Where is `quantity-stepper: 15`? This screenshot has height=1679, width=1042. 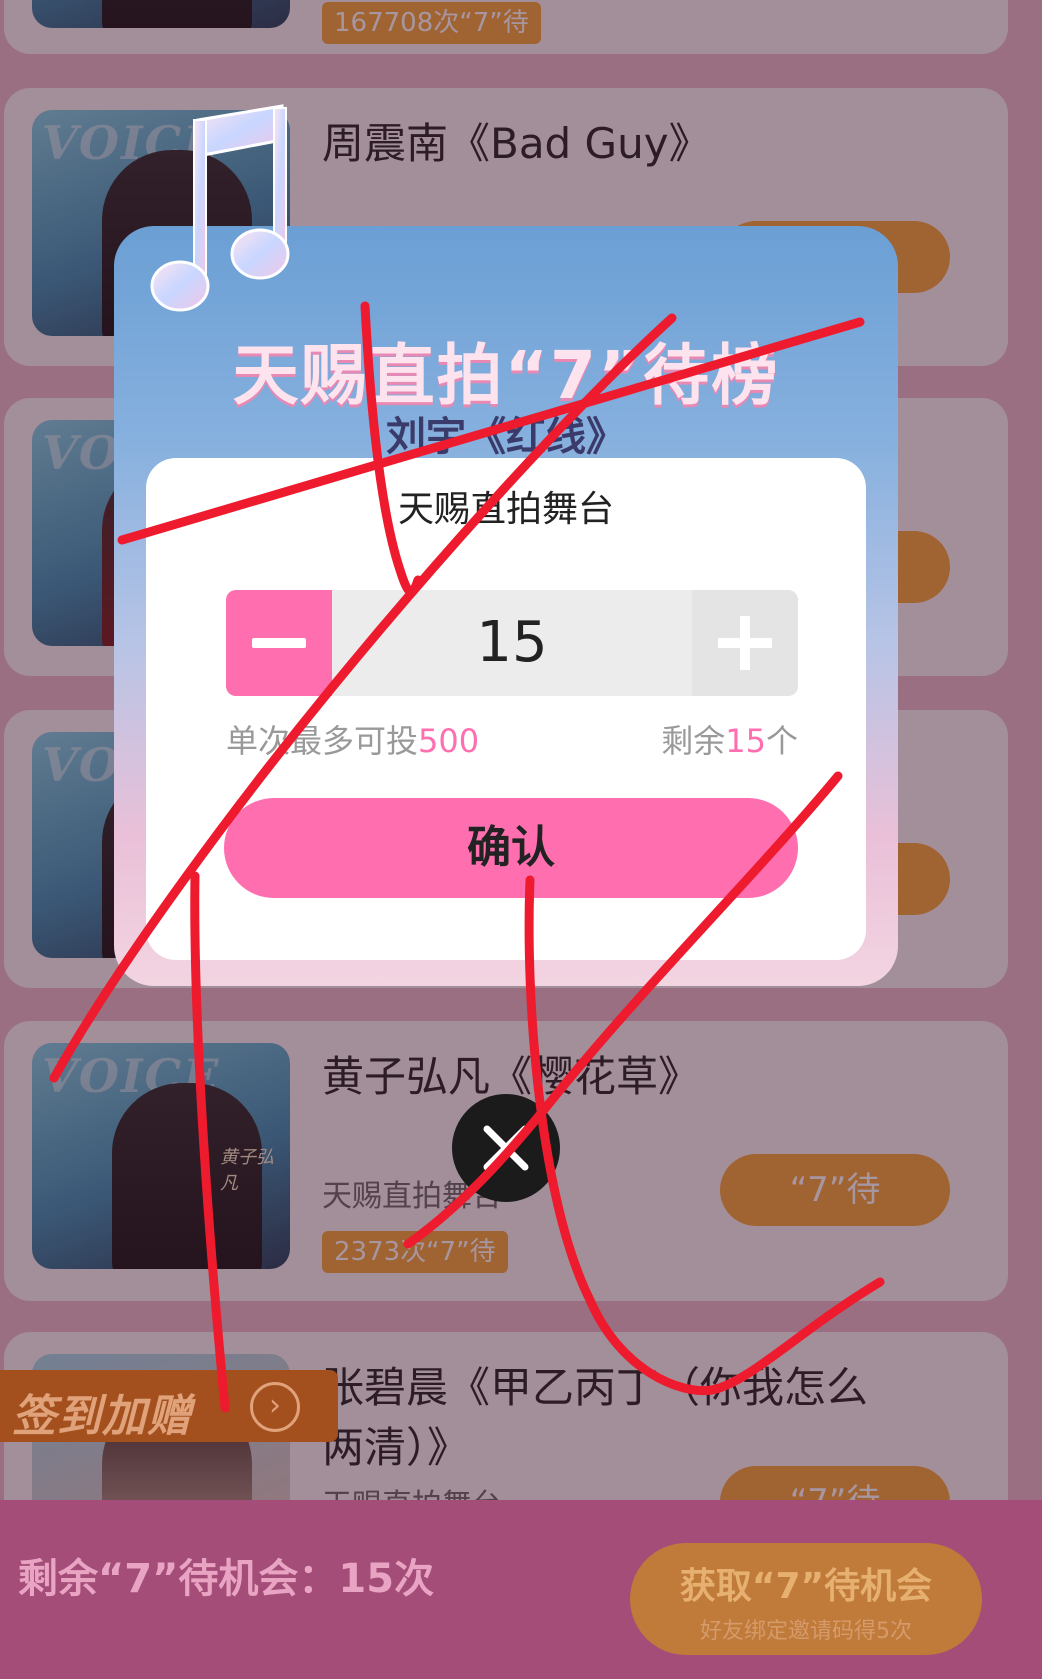
quantity-stepper: 15 is located at coordinates (512, 643).